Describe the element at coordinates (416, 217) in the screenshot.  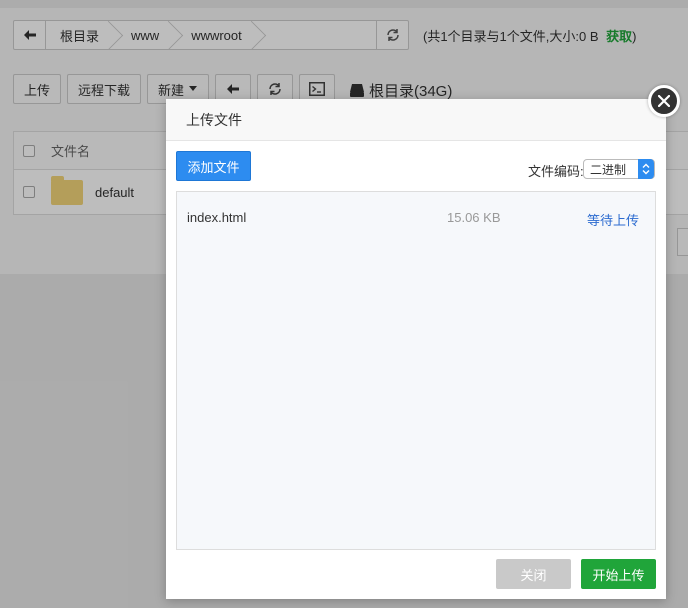
I see `list-item: index.html 15.06 KB 等待上传` at that location.